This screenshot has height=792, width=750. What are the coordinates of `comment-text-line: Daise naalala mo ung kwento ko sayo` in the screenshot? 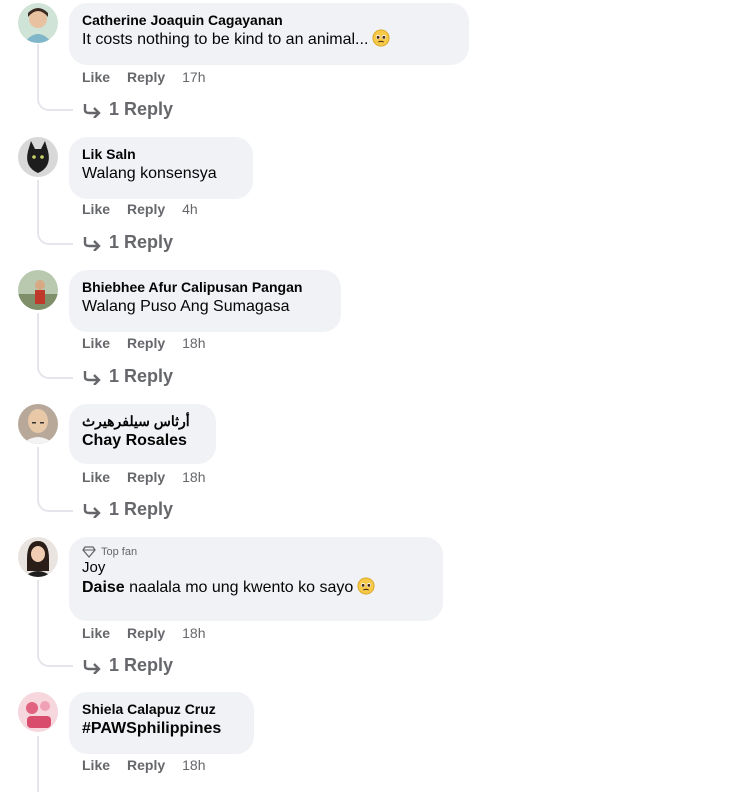 It's located at (256, 588).